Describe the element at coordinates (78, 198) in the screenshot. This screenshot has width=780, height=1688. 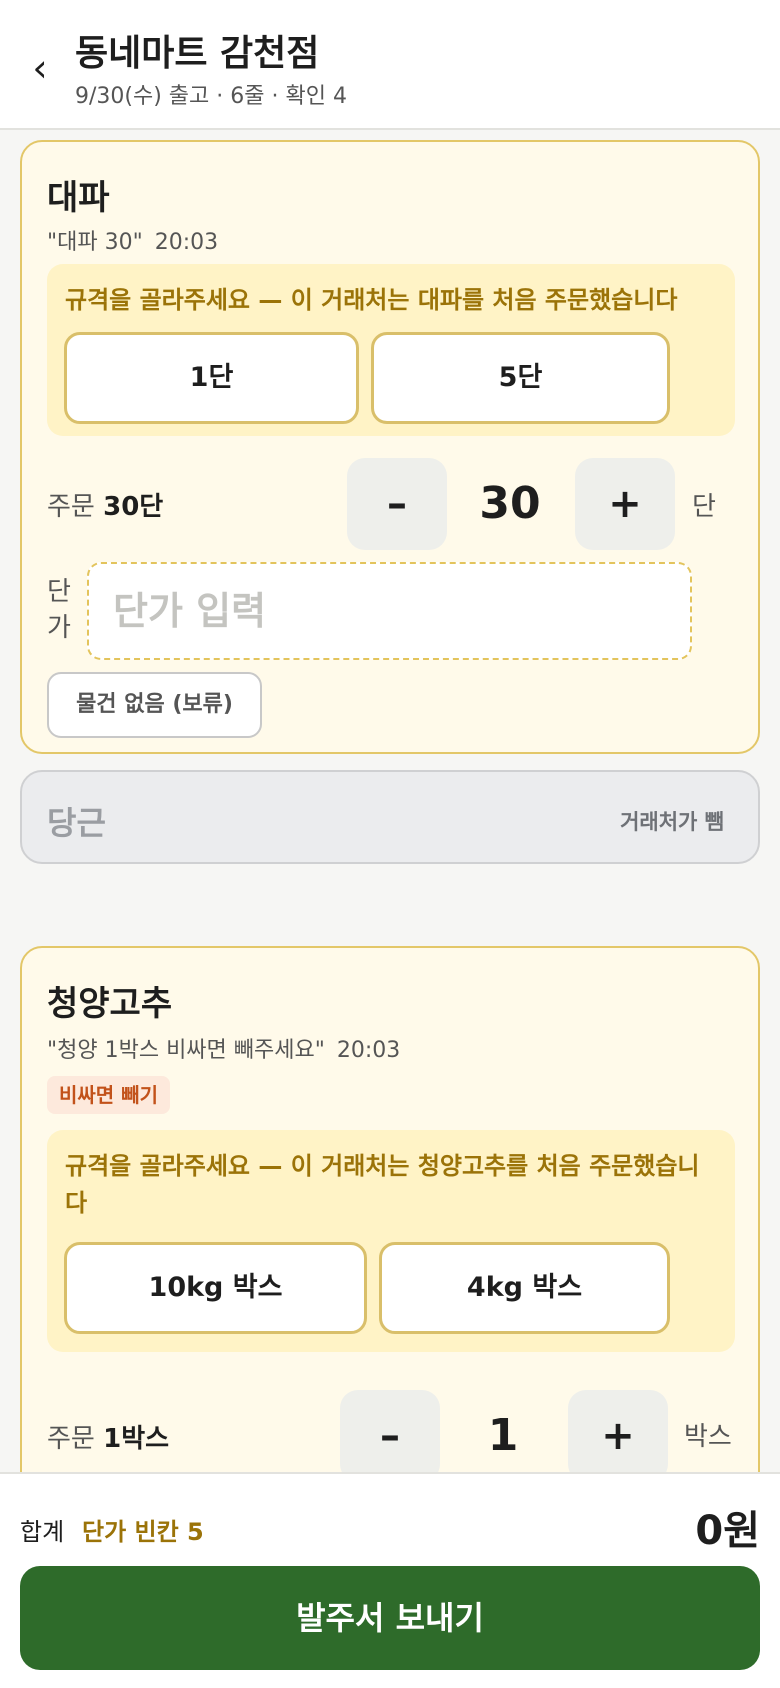
I see `item-name: 대파` at that location.